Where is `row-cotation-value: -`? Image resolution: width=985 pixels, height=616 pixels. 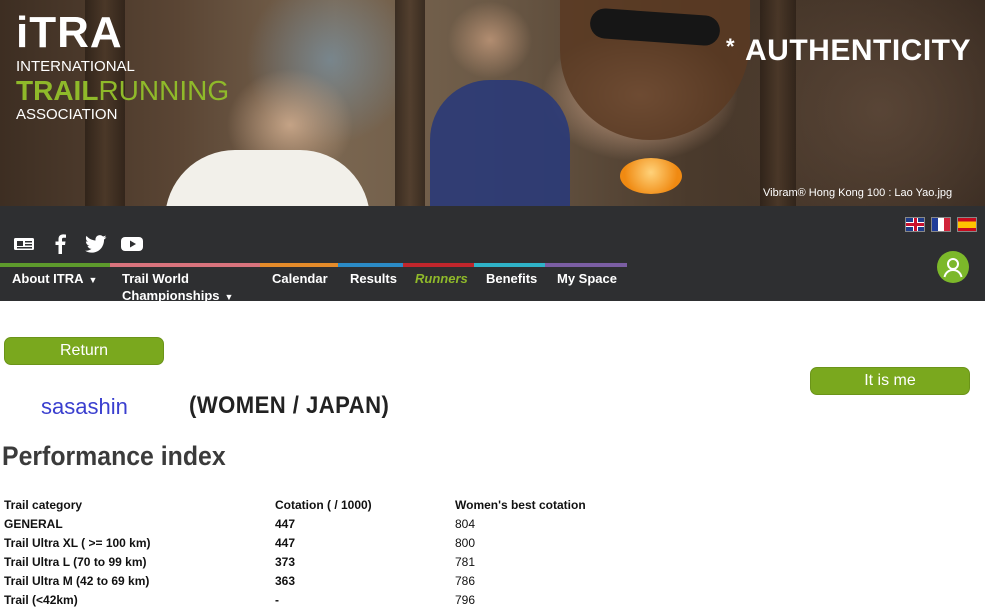
row-cotation-value: - is located at coordinates (277, 599).